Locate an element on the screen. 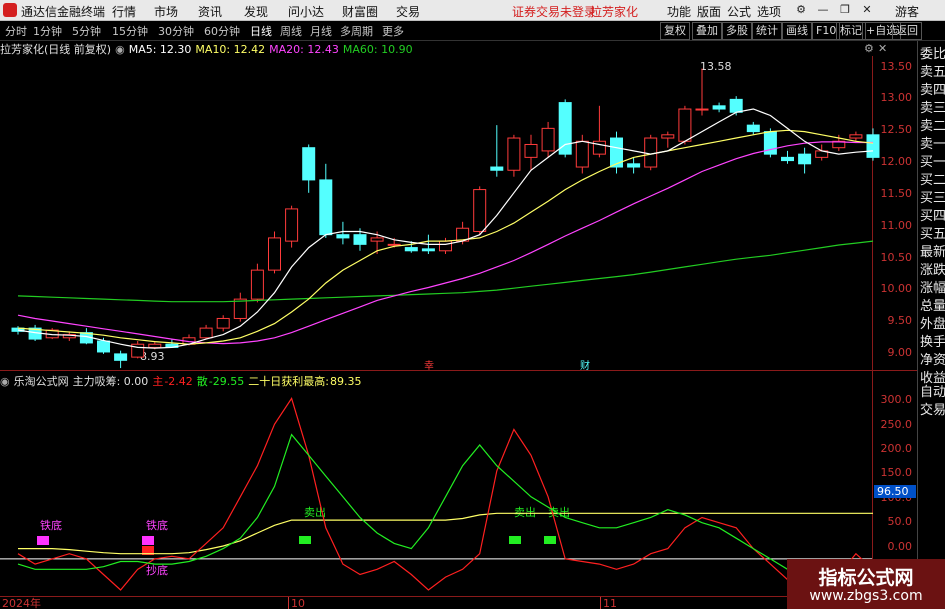 The image size is (945, 609). price-tick: 12.50 is located at coordinates (897, 129).